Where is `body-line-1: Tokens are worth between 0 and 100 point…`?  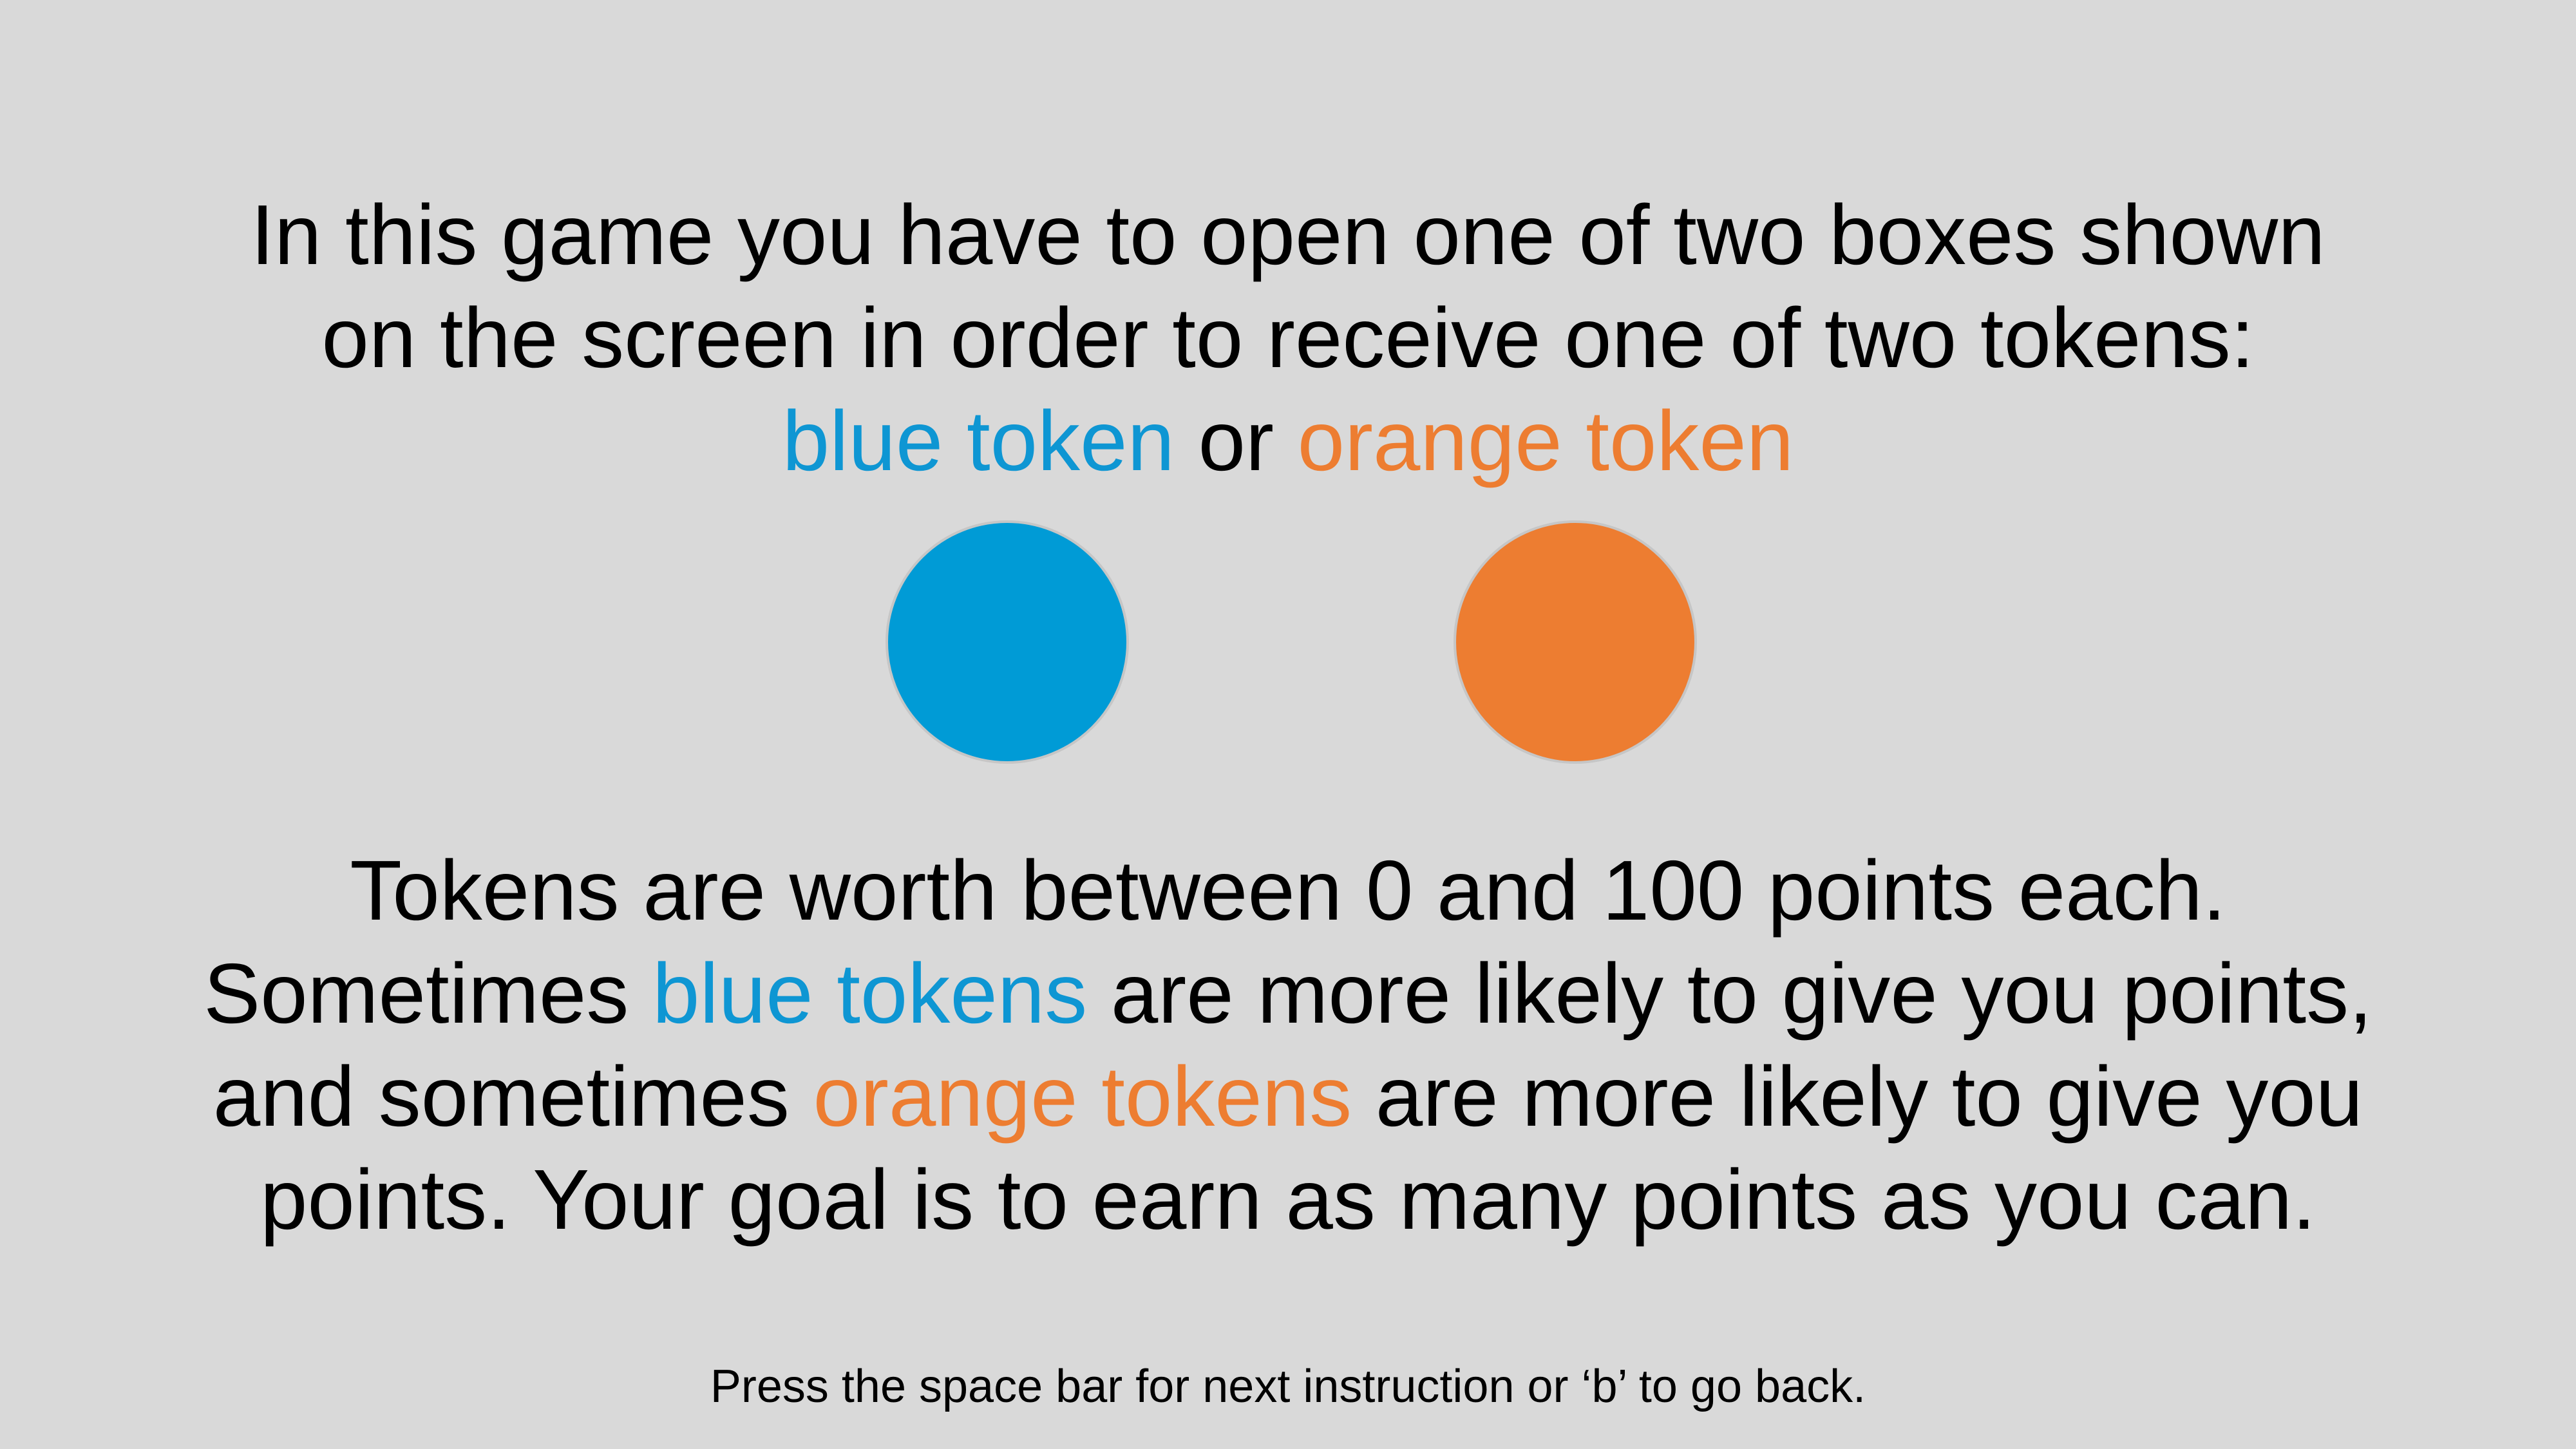
body-line-1: Tokens are worth between 0 and 100 point… is located at coordinates (1288, 890).